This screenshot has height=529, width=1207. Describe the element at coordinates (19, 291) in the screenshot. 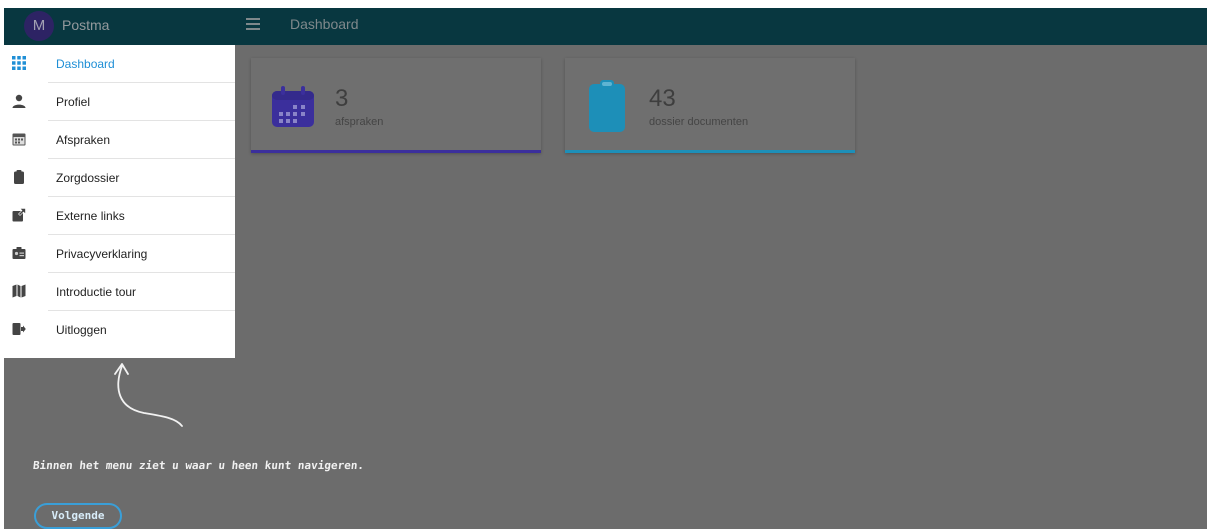

I see `map-icon` at that location.